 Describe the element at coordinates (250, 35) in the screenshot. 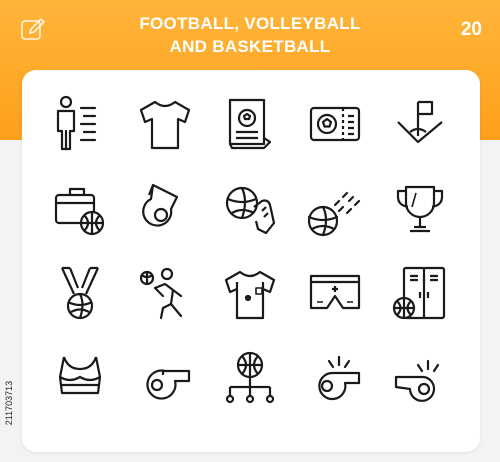

I see `page-title: FOOTBALL, VOLLEYBALL AND BASKETBALL` at that location.